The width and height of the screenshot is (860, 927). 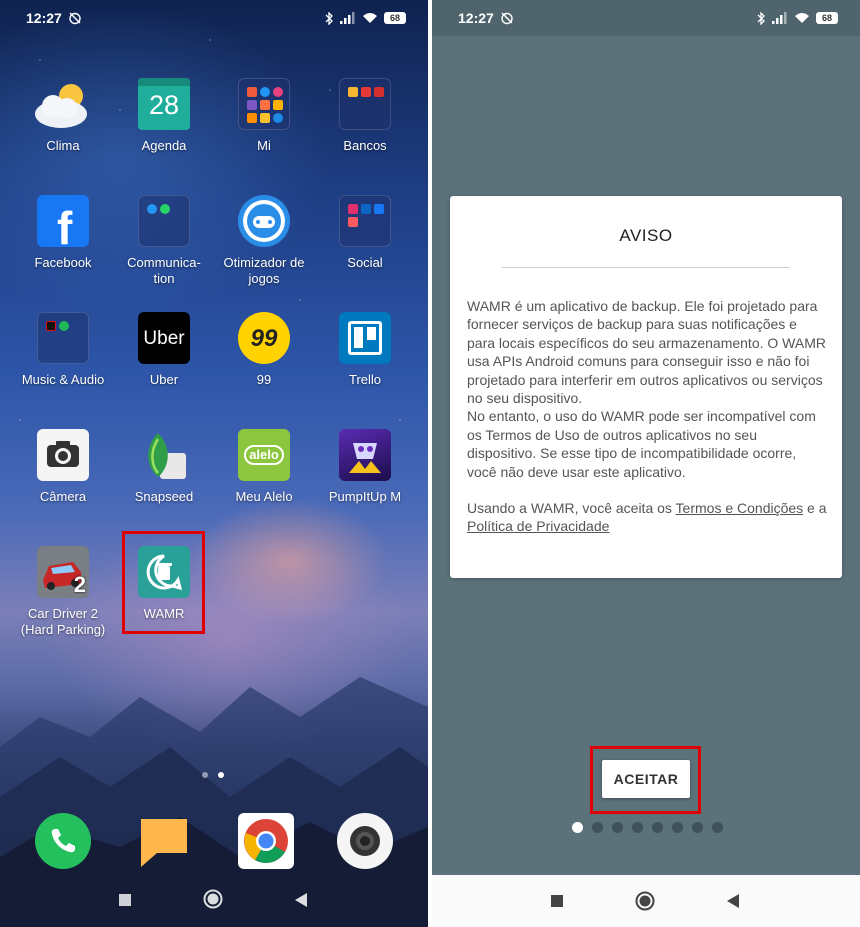 What do you see at coordinates (365, 338) in the screenshot?
I see `trello-icon` at bounding box center [365, 338].